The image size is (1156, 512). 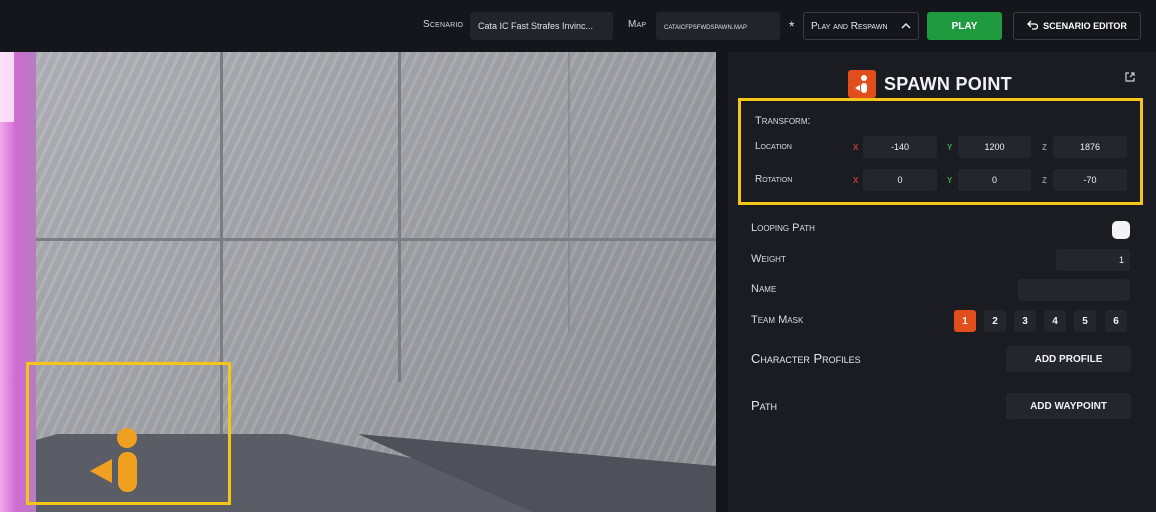 I want to click on team-mask-chip-5: 5, so click(x=1085, y=321).